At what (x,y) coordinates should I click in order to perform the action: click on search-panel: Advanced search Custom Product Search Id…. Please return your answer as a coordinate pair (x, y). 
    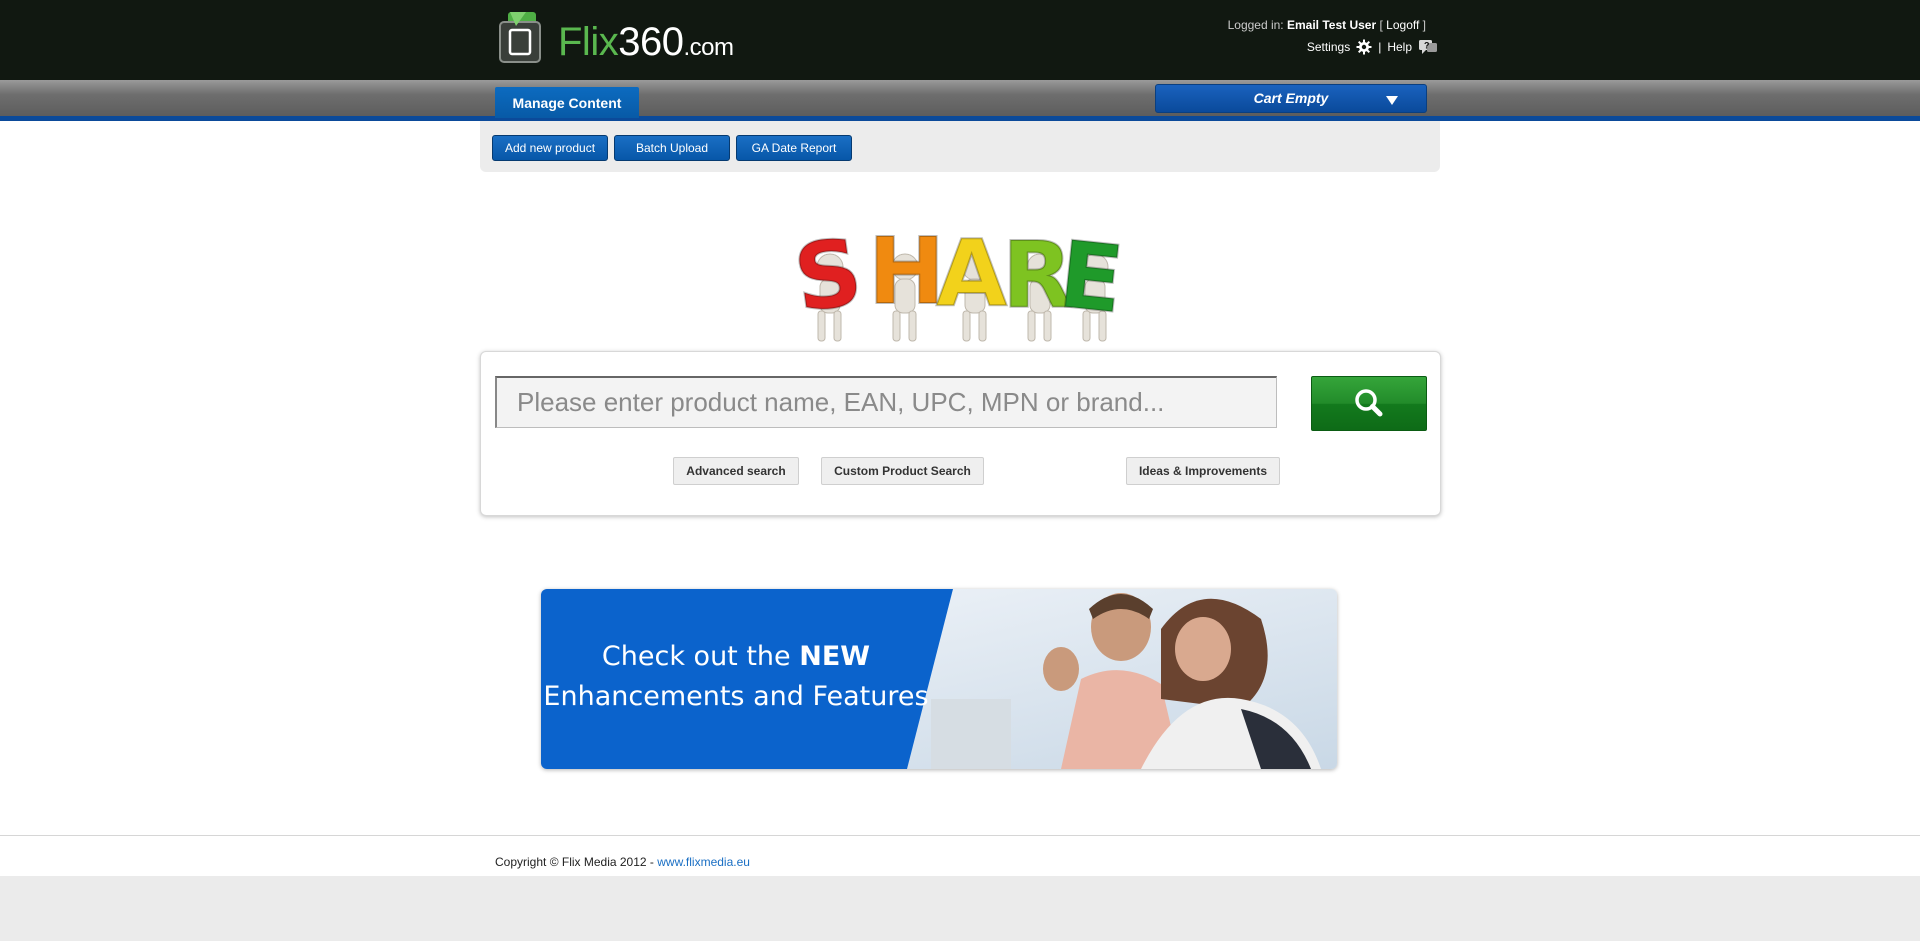
    Looking at the image, I should click on (960, 433).